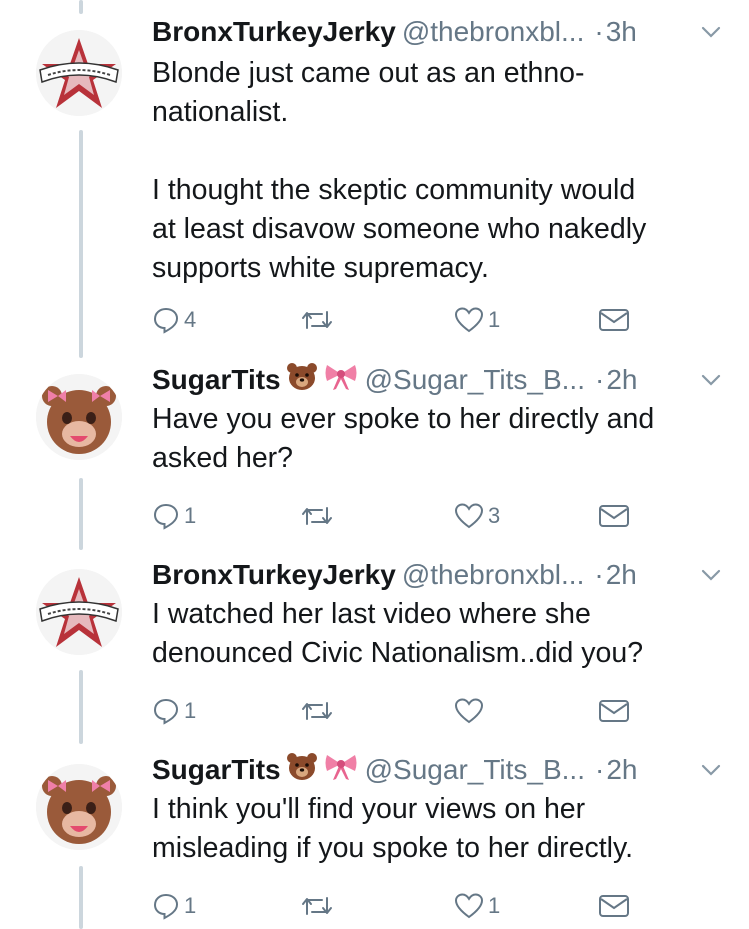  What do you see at coordinates (494, 515) in the screenshot?
I see `like-count: 3` at bounding box center [494, 515].